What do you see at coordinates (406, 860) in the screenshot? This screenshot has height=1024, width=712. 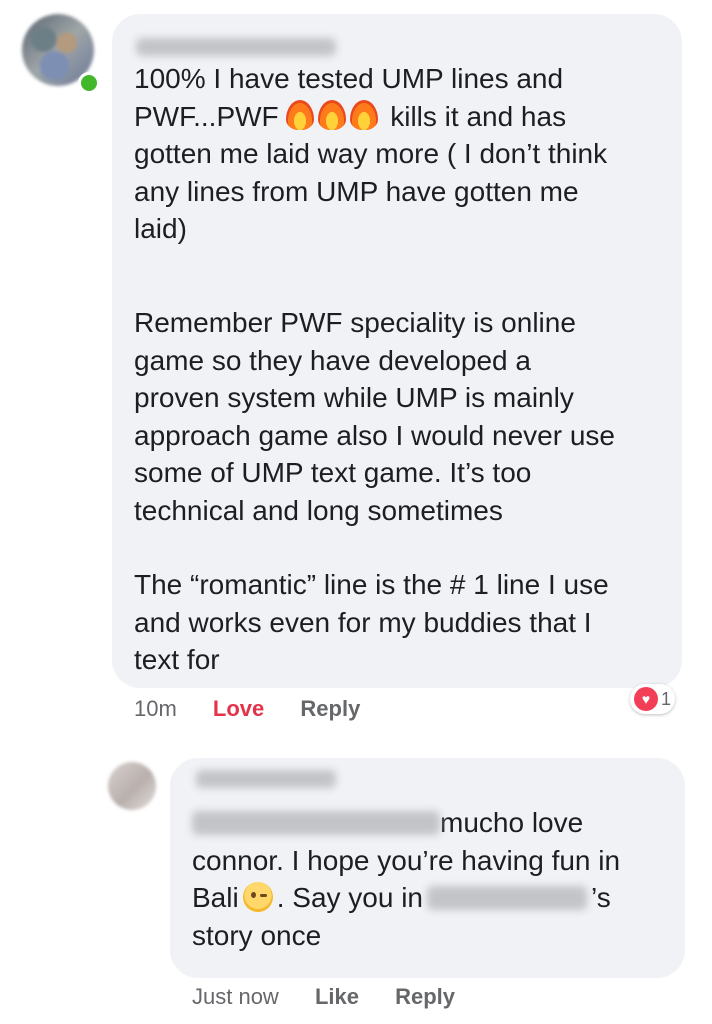 I see `reply-line: connor. I hope you’re having fun in` at bounding box center [406, 860].